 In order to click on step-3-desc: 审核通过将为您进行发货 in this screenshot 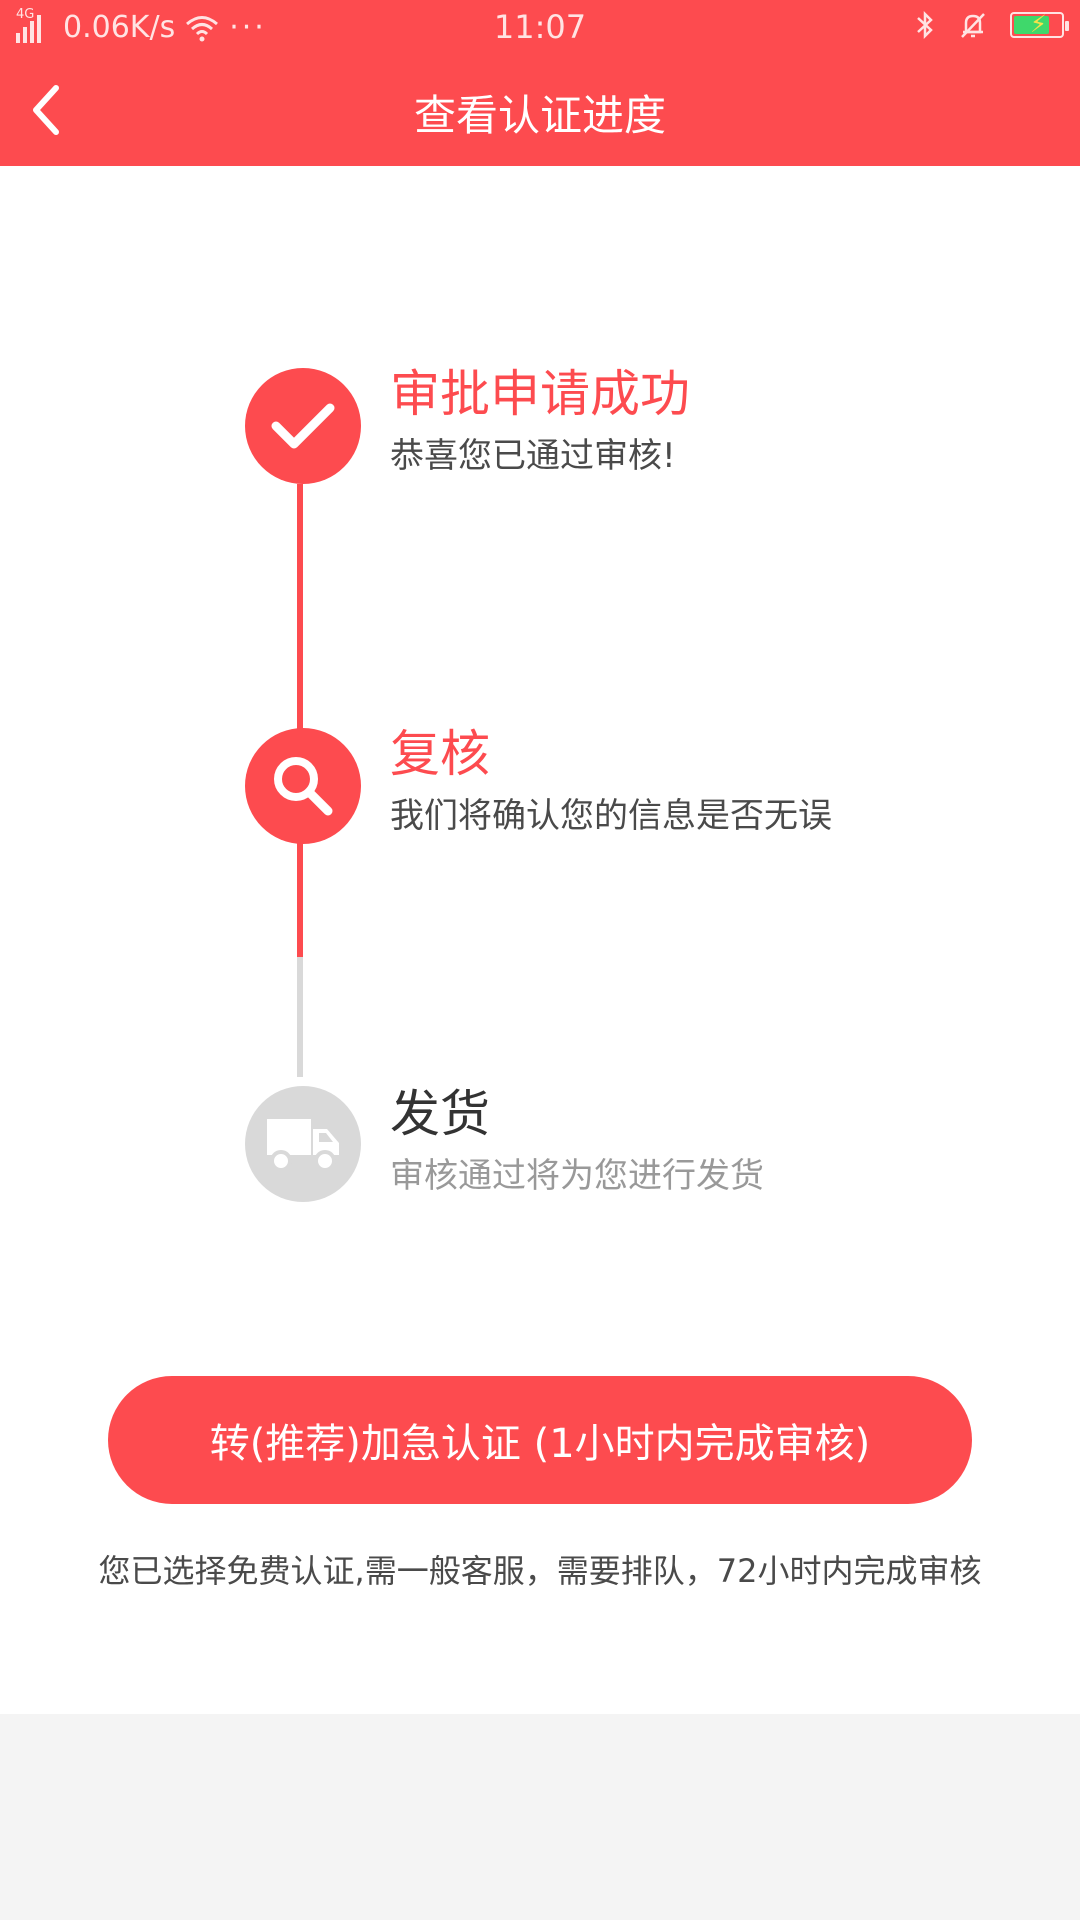, I will do `click(577, 1176)`.